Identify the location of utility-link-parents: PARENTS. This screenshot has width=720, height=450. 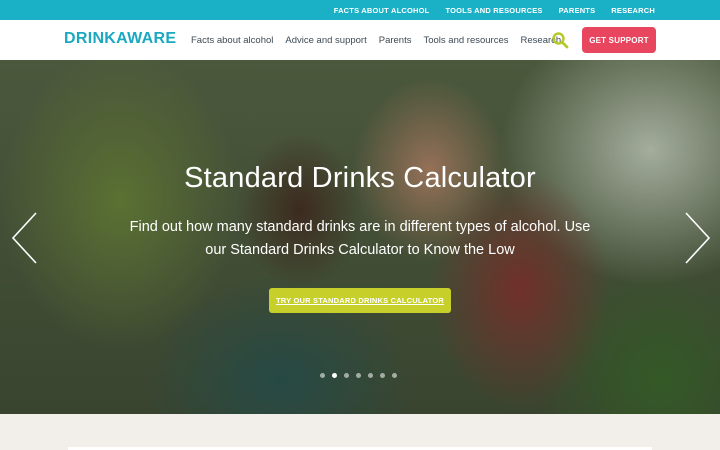
(577, 10).